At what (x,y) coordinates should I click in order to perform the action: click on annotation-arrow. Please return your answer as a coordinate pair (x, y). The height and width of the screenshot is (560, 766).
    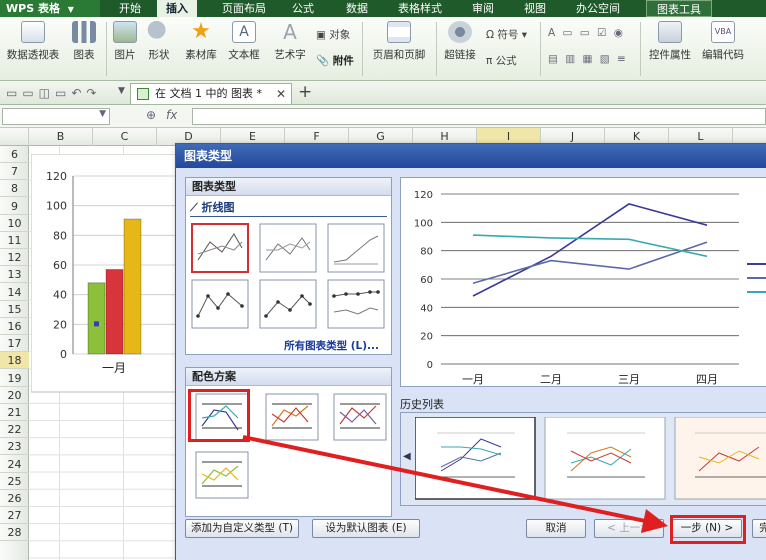
    Looking at the image, I should click on (455, 484).